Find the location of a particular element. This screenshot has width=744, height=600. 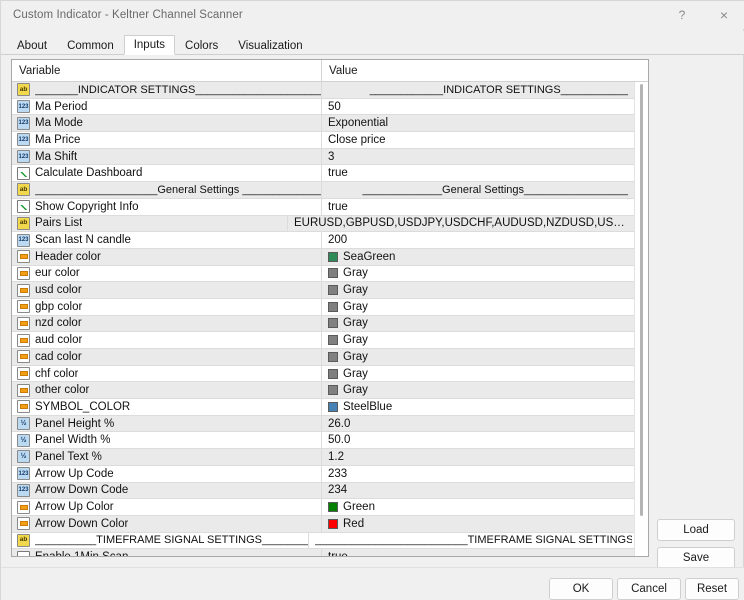

cancel-button: Cancel is located at coordinates (649, 589).